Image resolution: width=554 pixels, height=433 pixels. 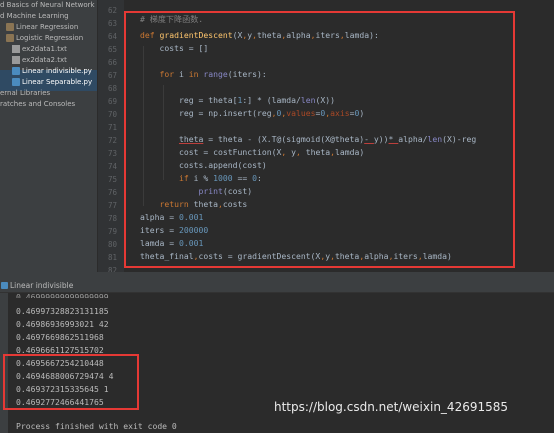 I want to click on python-run-icon, so click(x=4, y=285).